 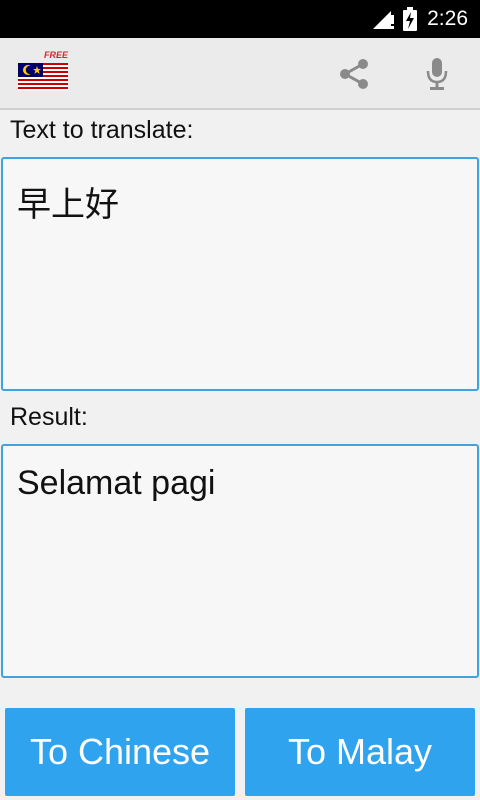 I want to click on status-icons: 2:26, so click(x=420, y=19).